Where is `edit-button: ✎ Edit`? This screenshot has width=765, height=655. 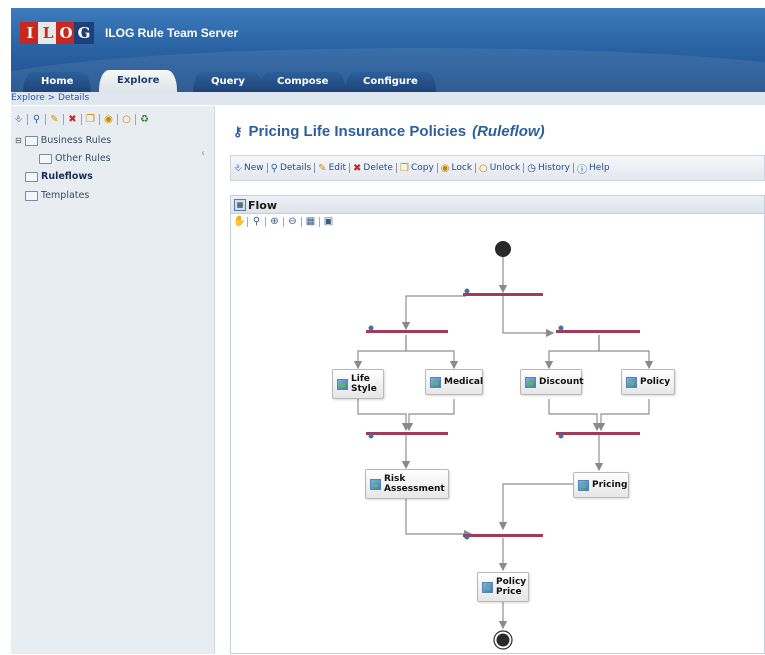 edit-button: ✎ Edit is located at coordinates (332, 168).